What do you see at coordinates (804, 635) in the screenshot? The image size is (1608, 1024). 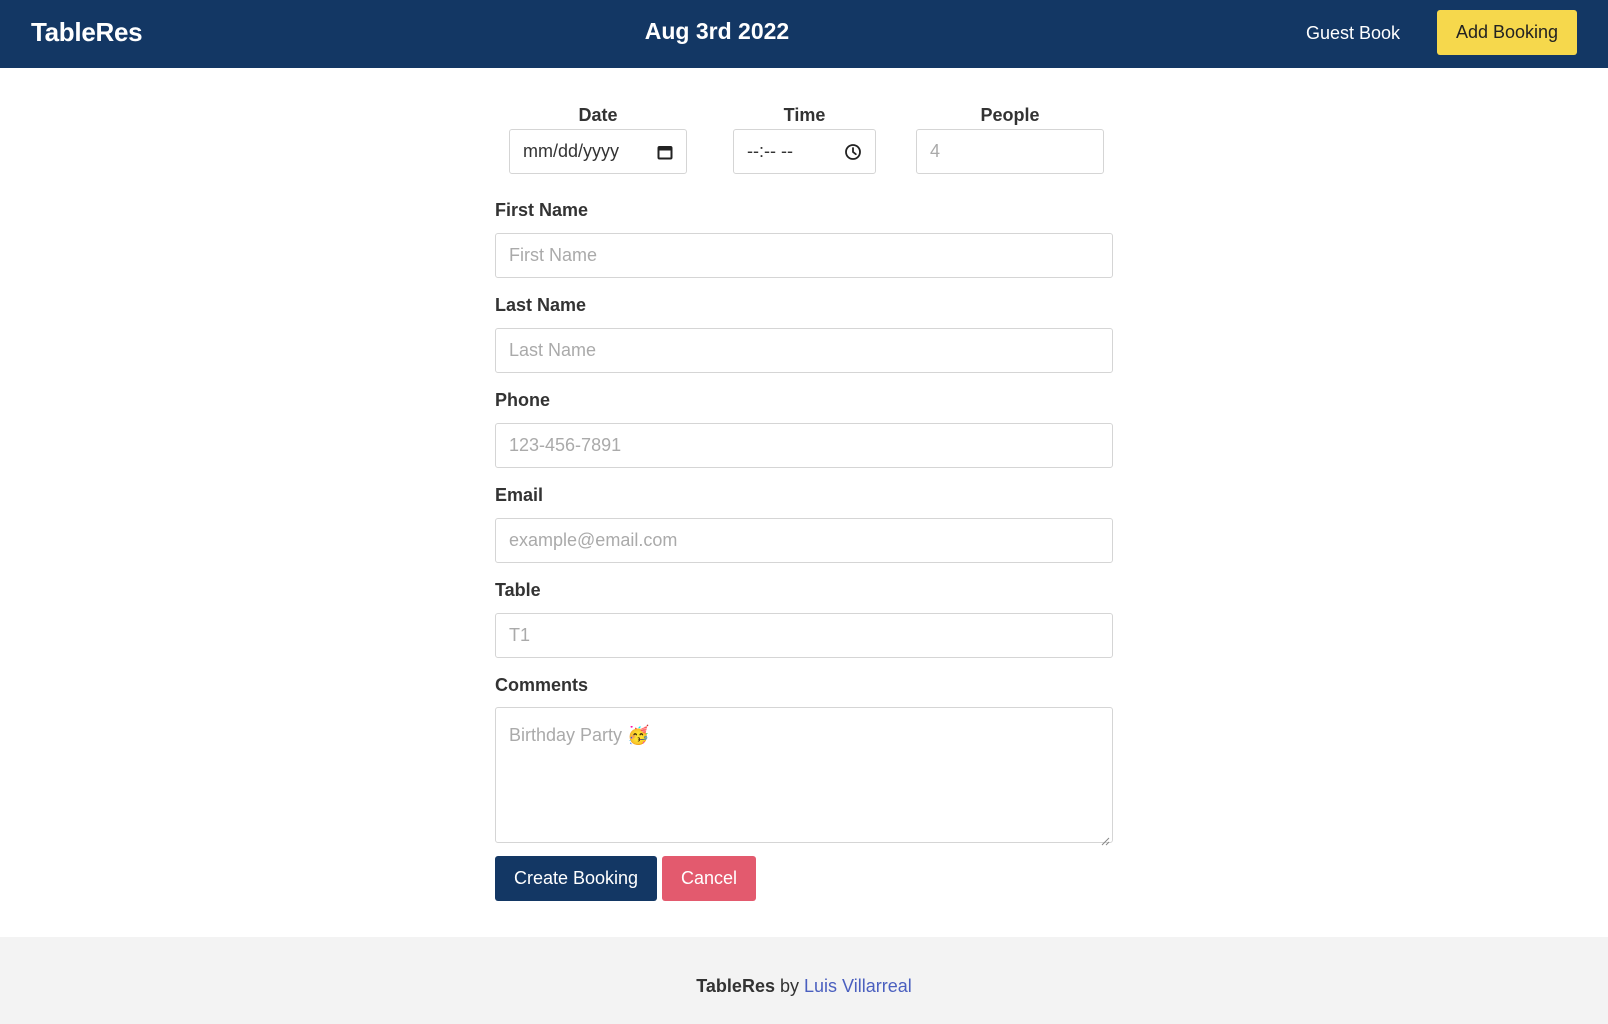 I see `table-input: T1` at bounding box center [804, 635].